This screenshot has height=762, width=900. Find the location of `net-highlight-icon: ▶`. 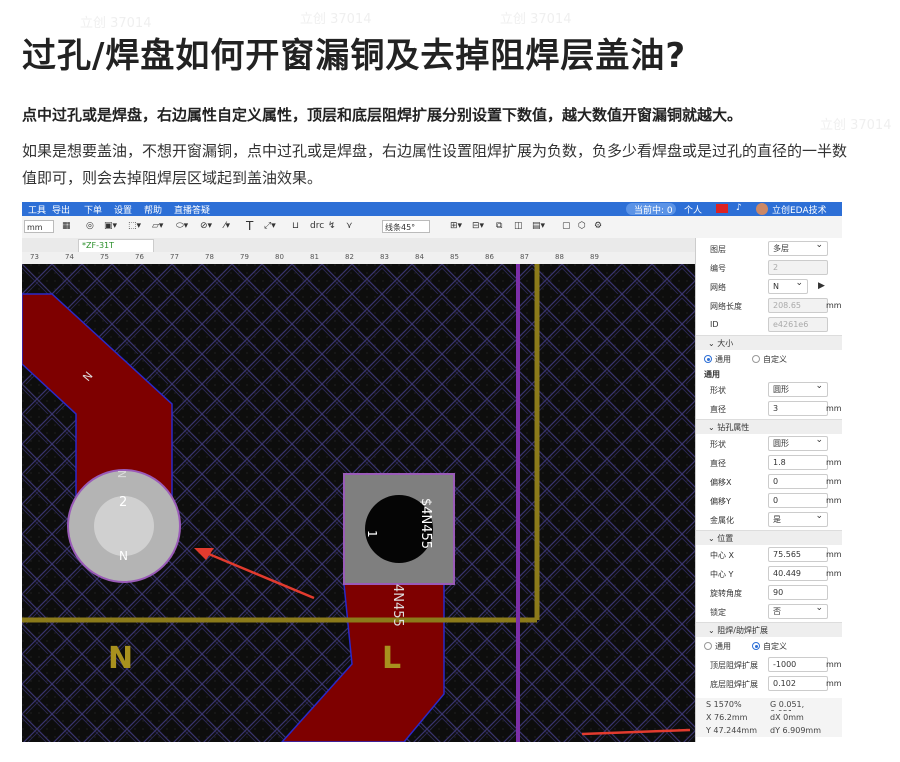

net-highlight-icon: ▶ is located at coordinates (821, 286).